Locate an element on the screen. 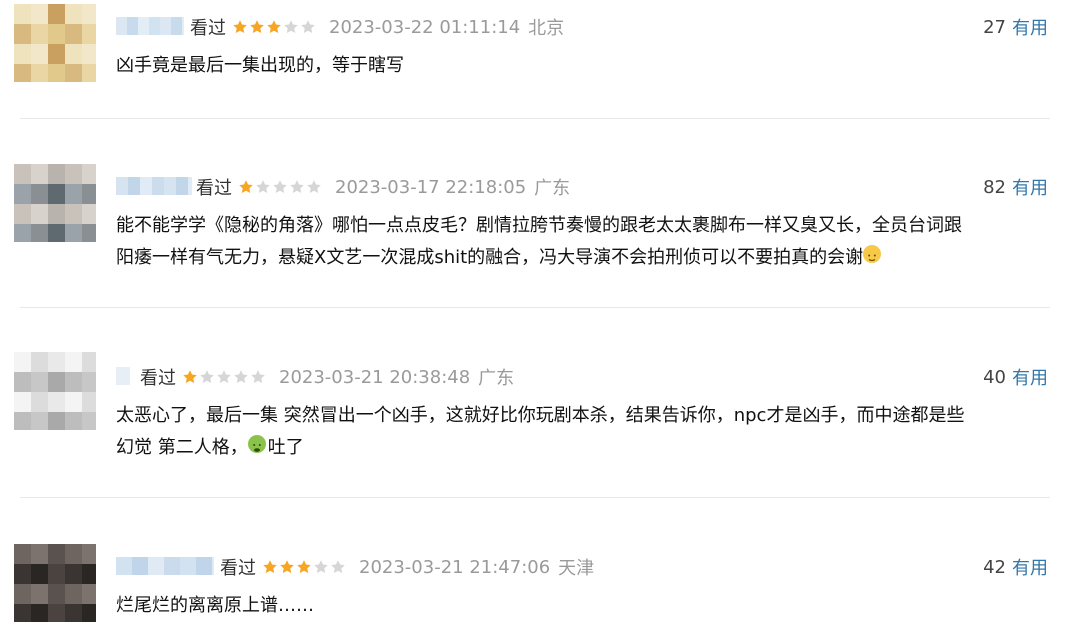 The height and width of the screenshot is (639, 1080). review-meta: 看过 2023-03-21 21:47:06 天津 is located at coordinates (407, 567).